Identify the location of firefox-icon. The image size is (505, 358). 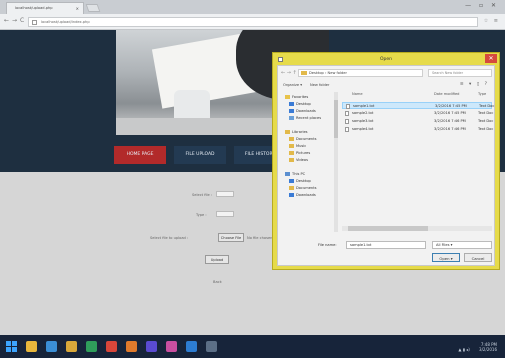
(131, 346).